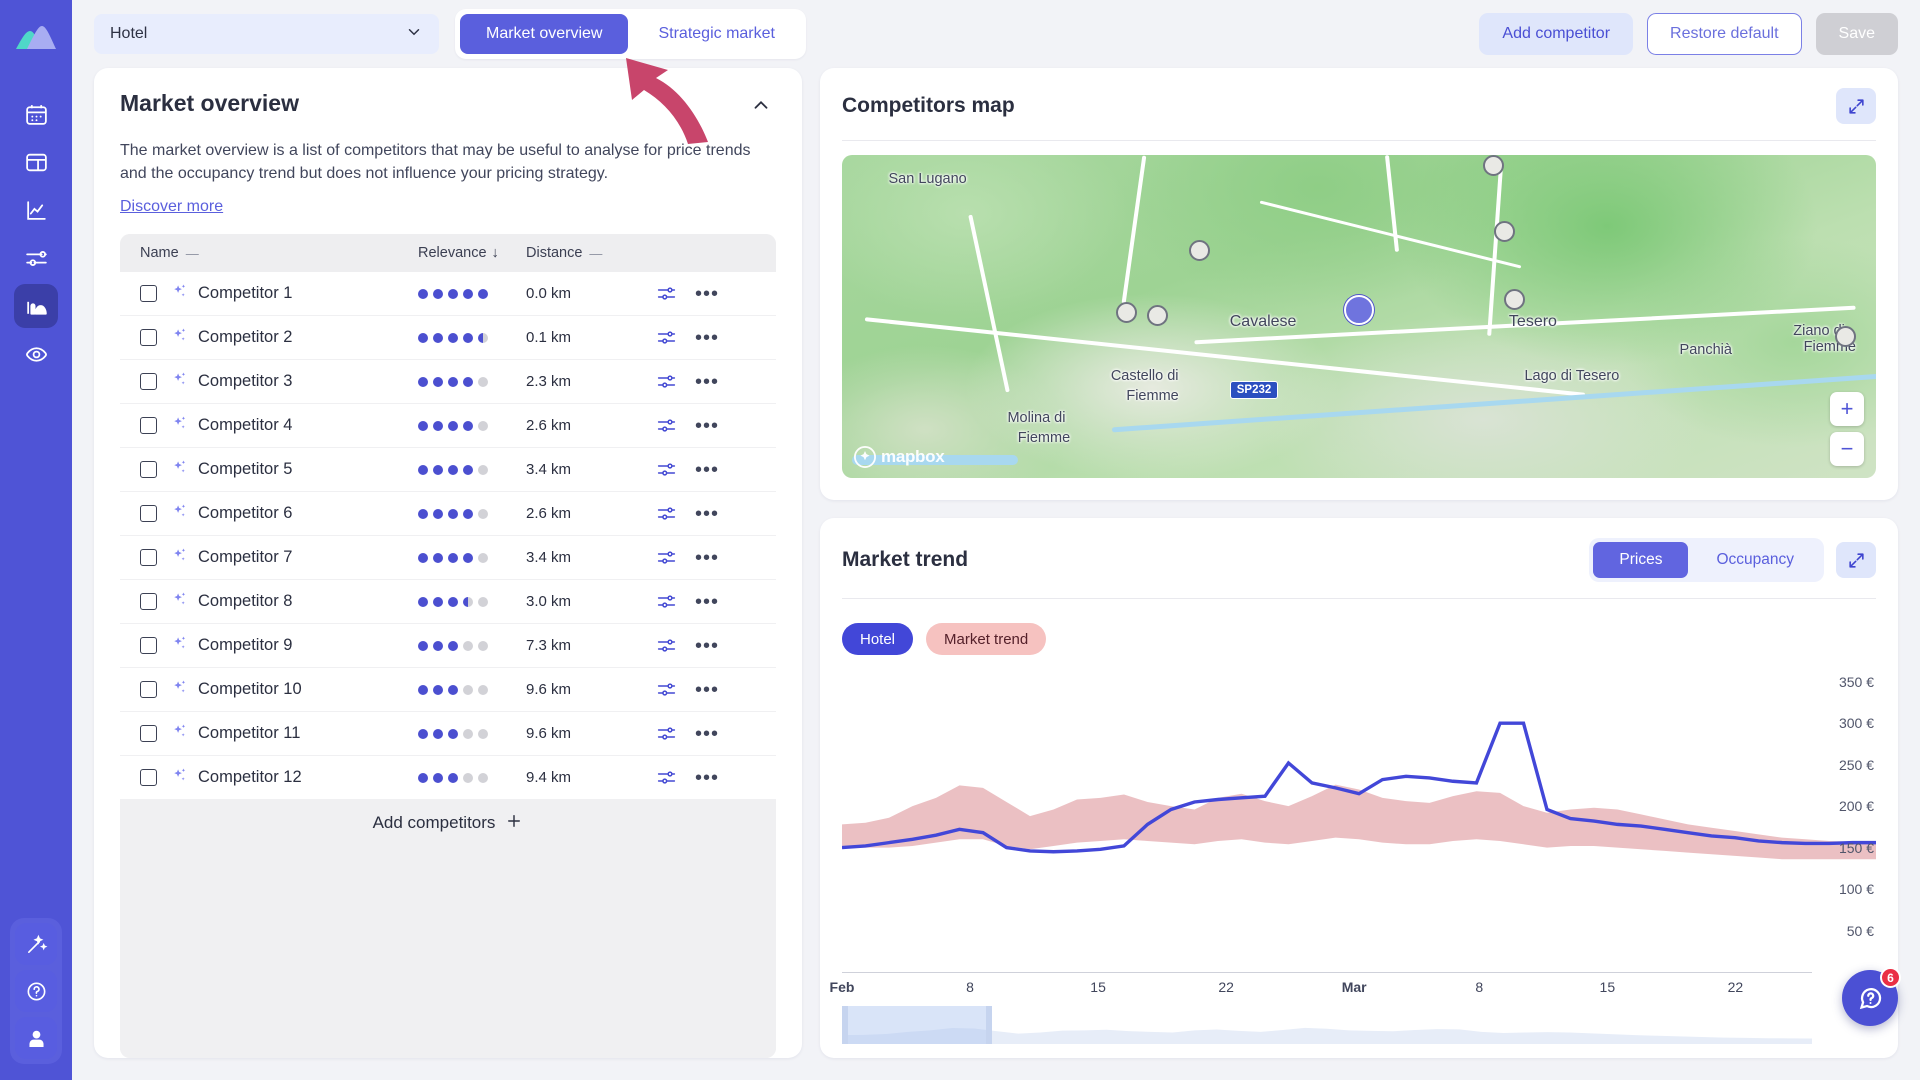 This screenshot has width=1920, height=1080. Describe the element at coordinates (36, 991) in the screenshot. I see `help-circle-icon` at that location.